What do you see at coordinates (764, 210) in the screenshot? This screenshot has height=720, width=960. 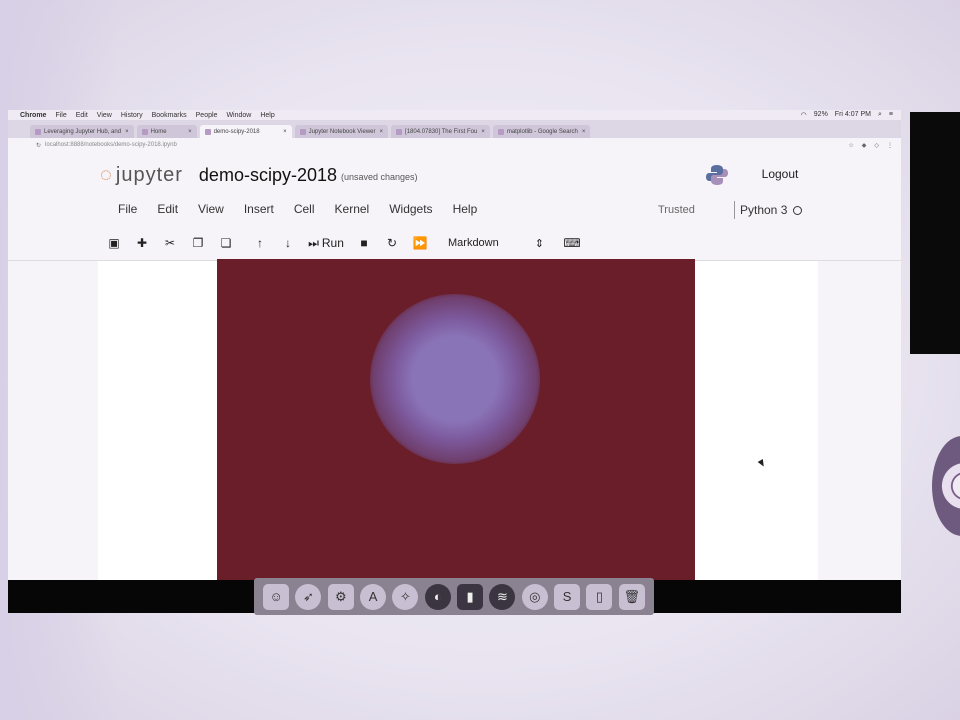 I see `kernel-name: Python 3` at bounding box center [764, 210].